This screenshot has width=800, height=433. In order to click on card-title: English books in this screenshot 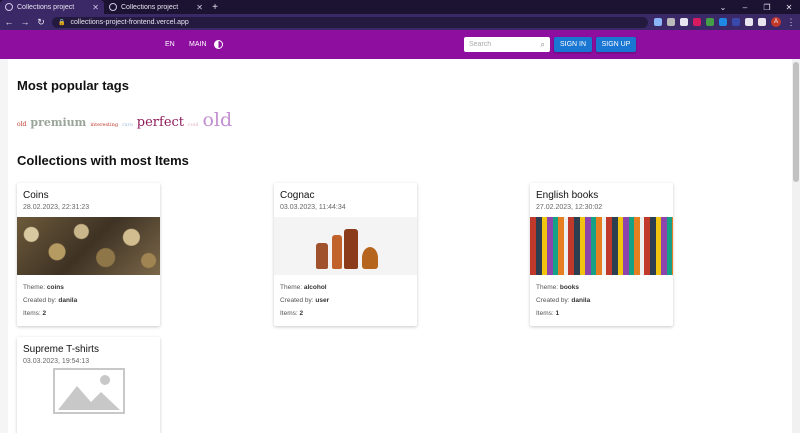, I will do `click(601, 192)`.